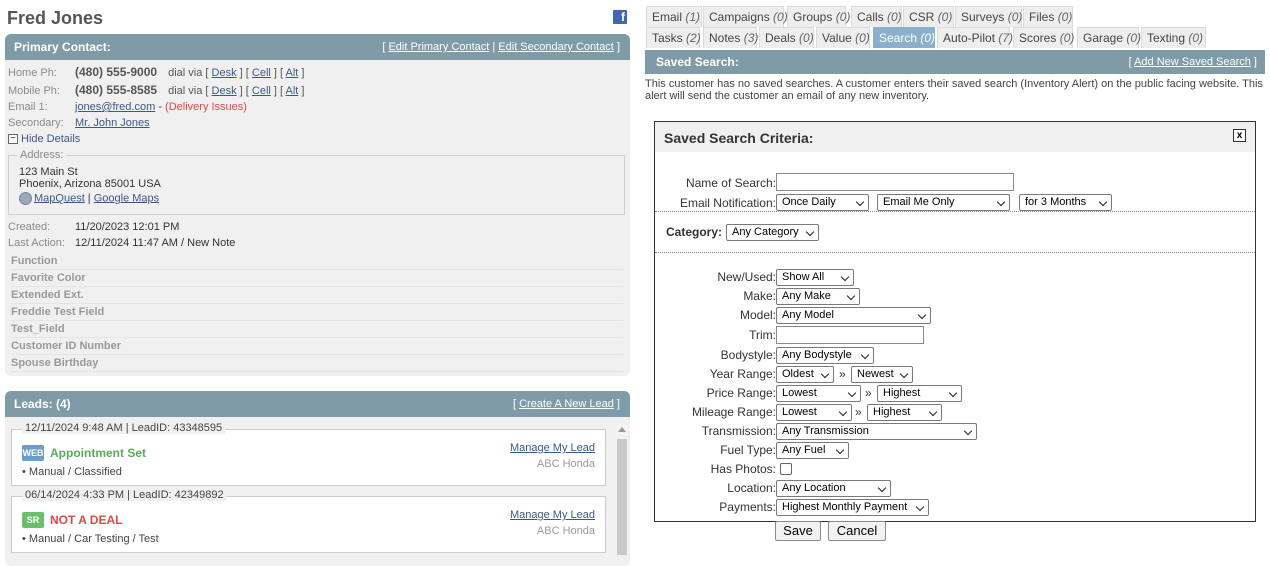 This screenshot has width=1270, height=566. What do you see at coordinates (1109, 37) in the screenshot?
I see `tab-garage: Garage (0)` at bounding box center [1109, 37].